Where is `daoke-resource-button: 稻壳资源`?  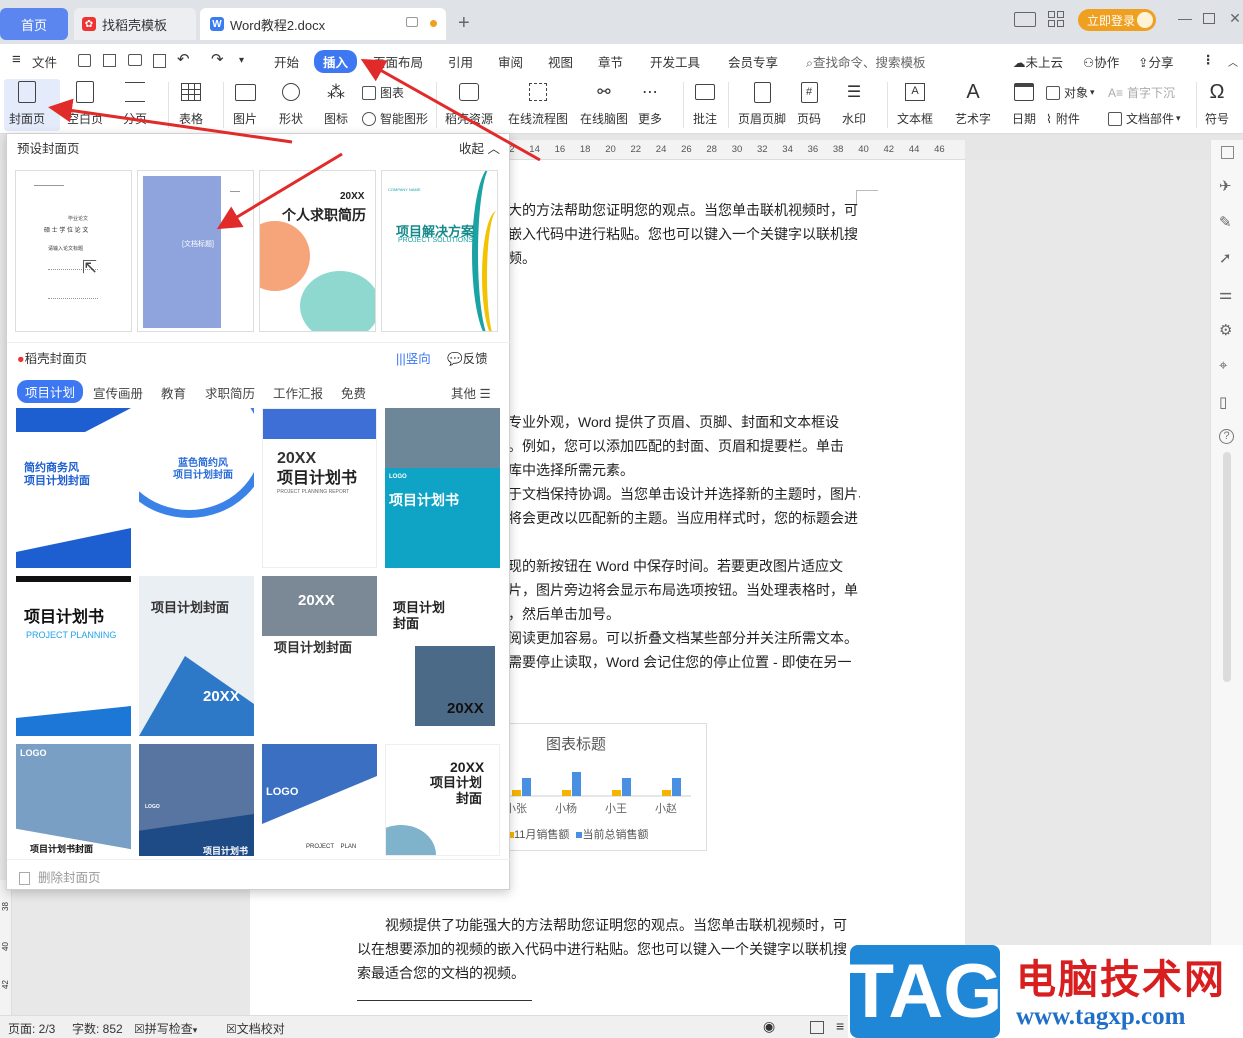
daoke-resource-button: 稻壳资源 is located at coordinates (469, 103).